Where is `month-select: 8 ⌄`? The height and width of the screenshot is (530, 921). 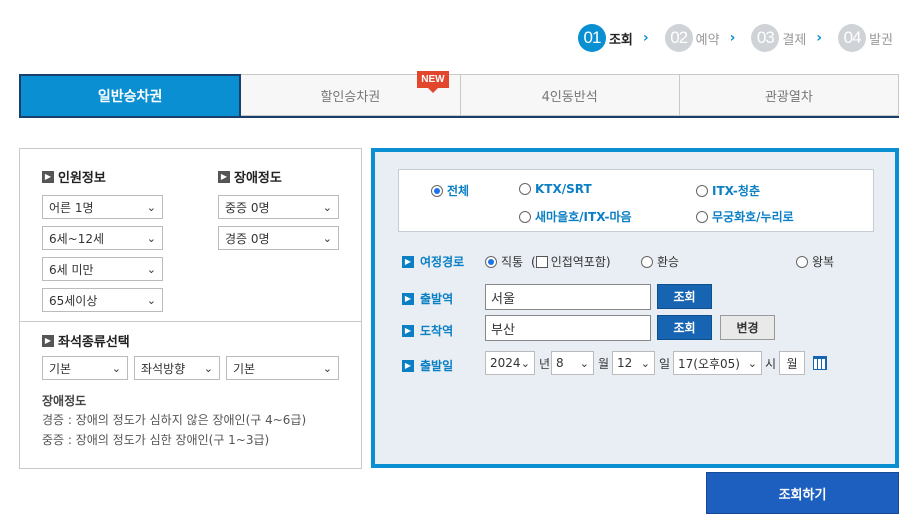
month-select: 8 ⌄ is located at coordinates (572, 363).